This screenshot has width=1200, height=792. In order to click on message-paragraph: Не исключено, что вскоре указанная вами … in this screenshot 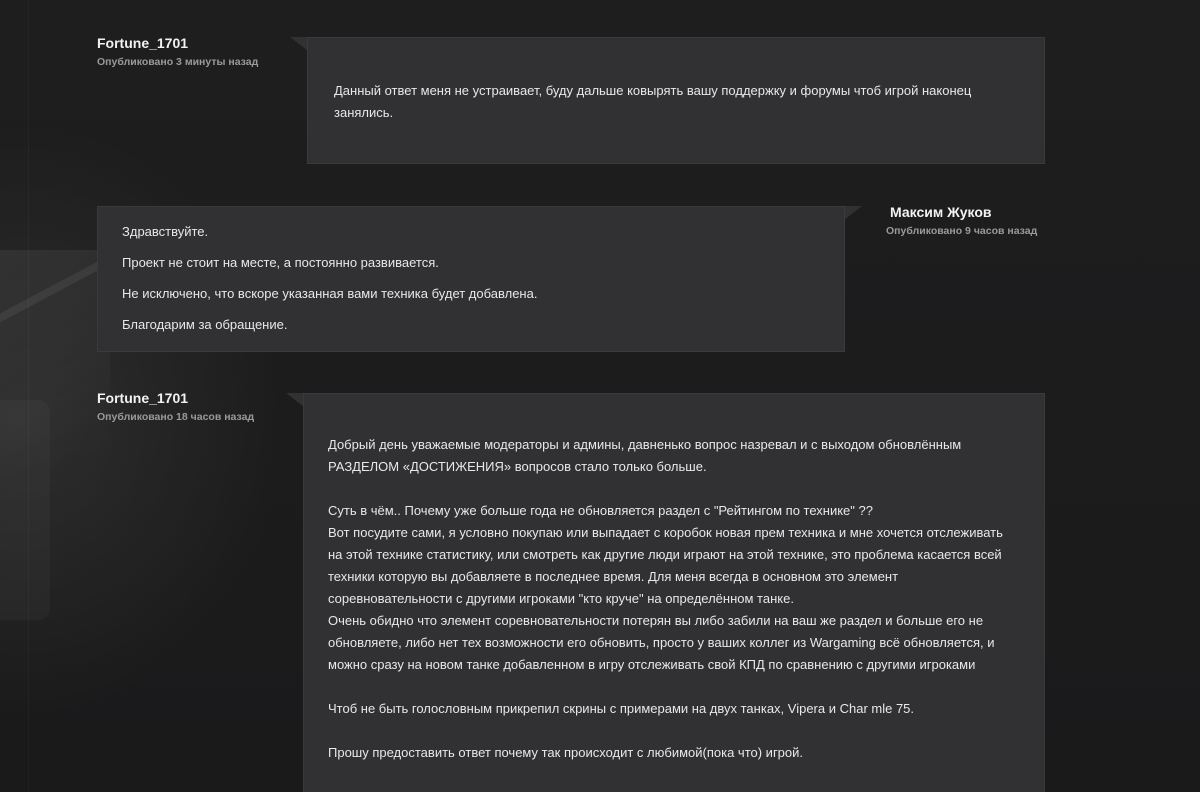, I will do `click(330, 293)`.